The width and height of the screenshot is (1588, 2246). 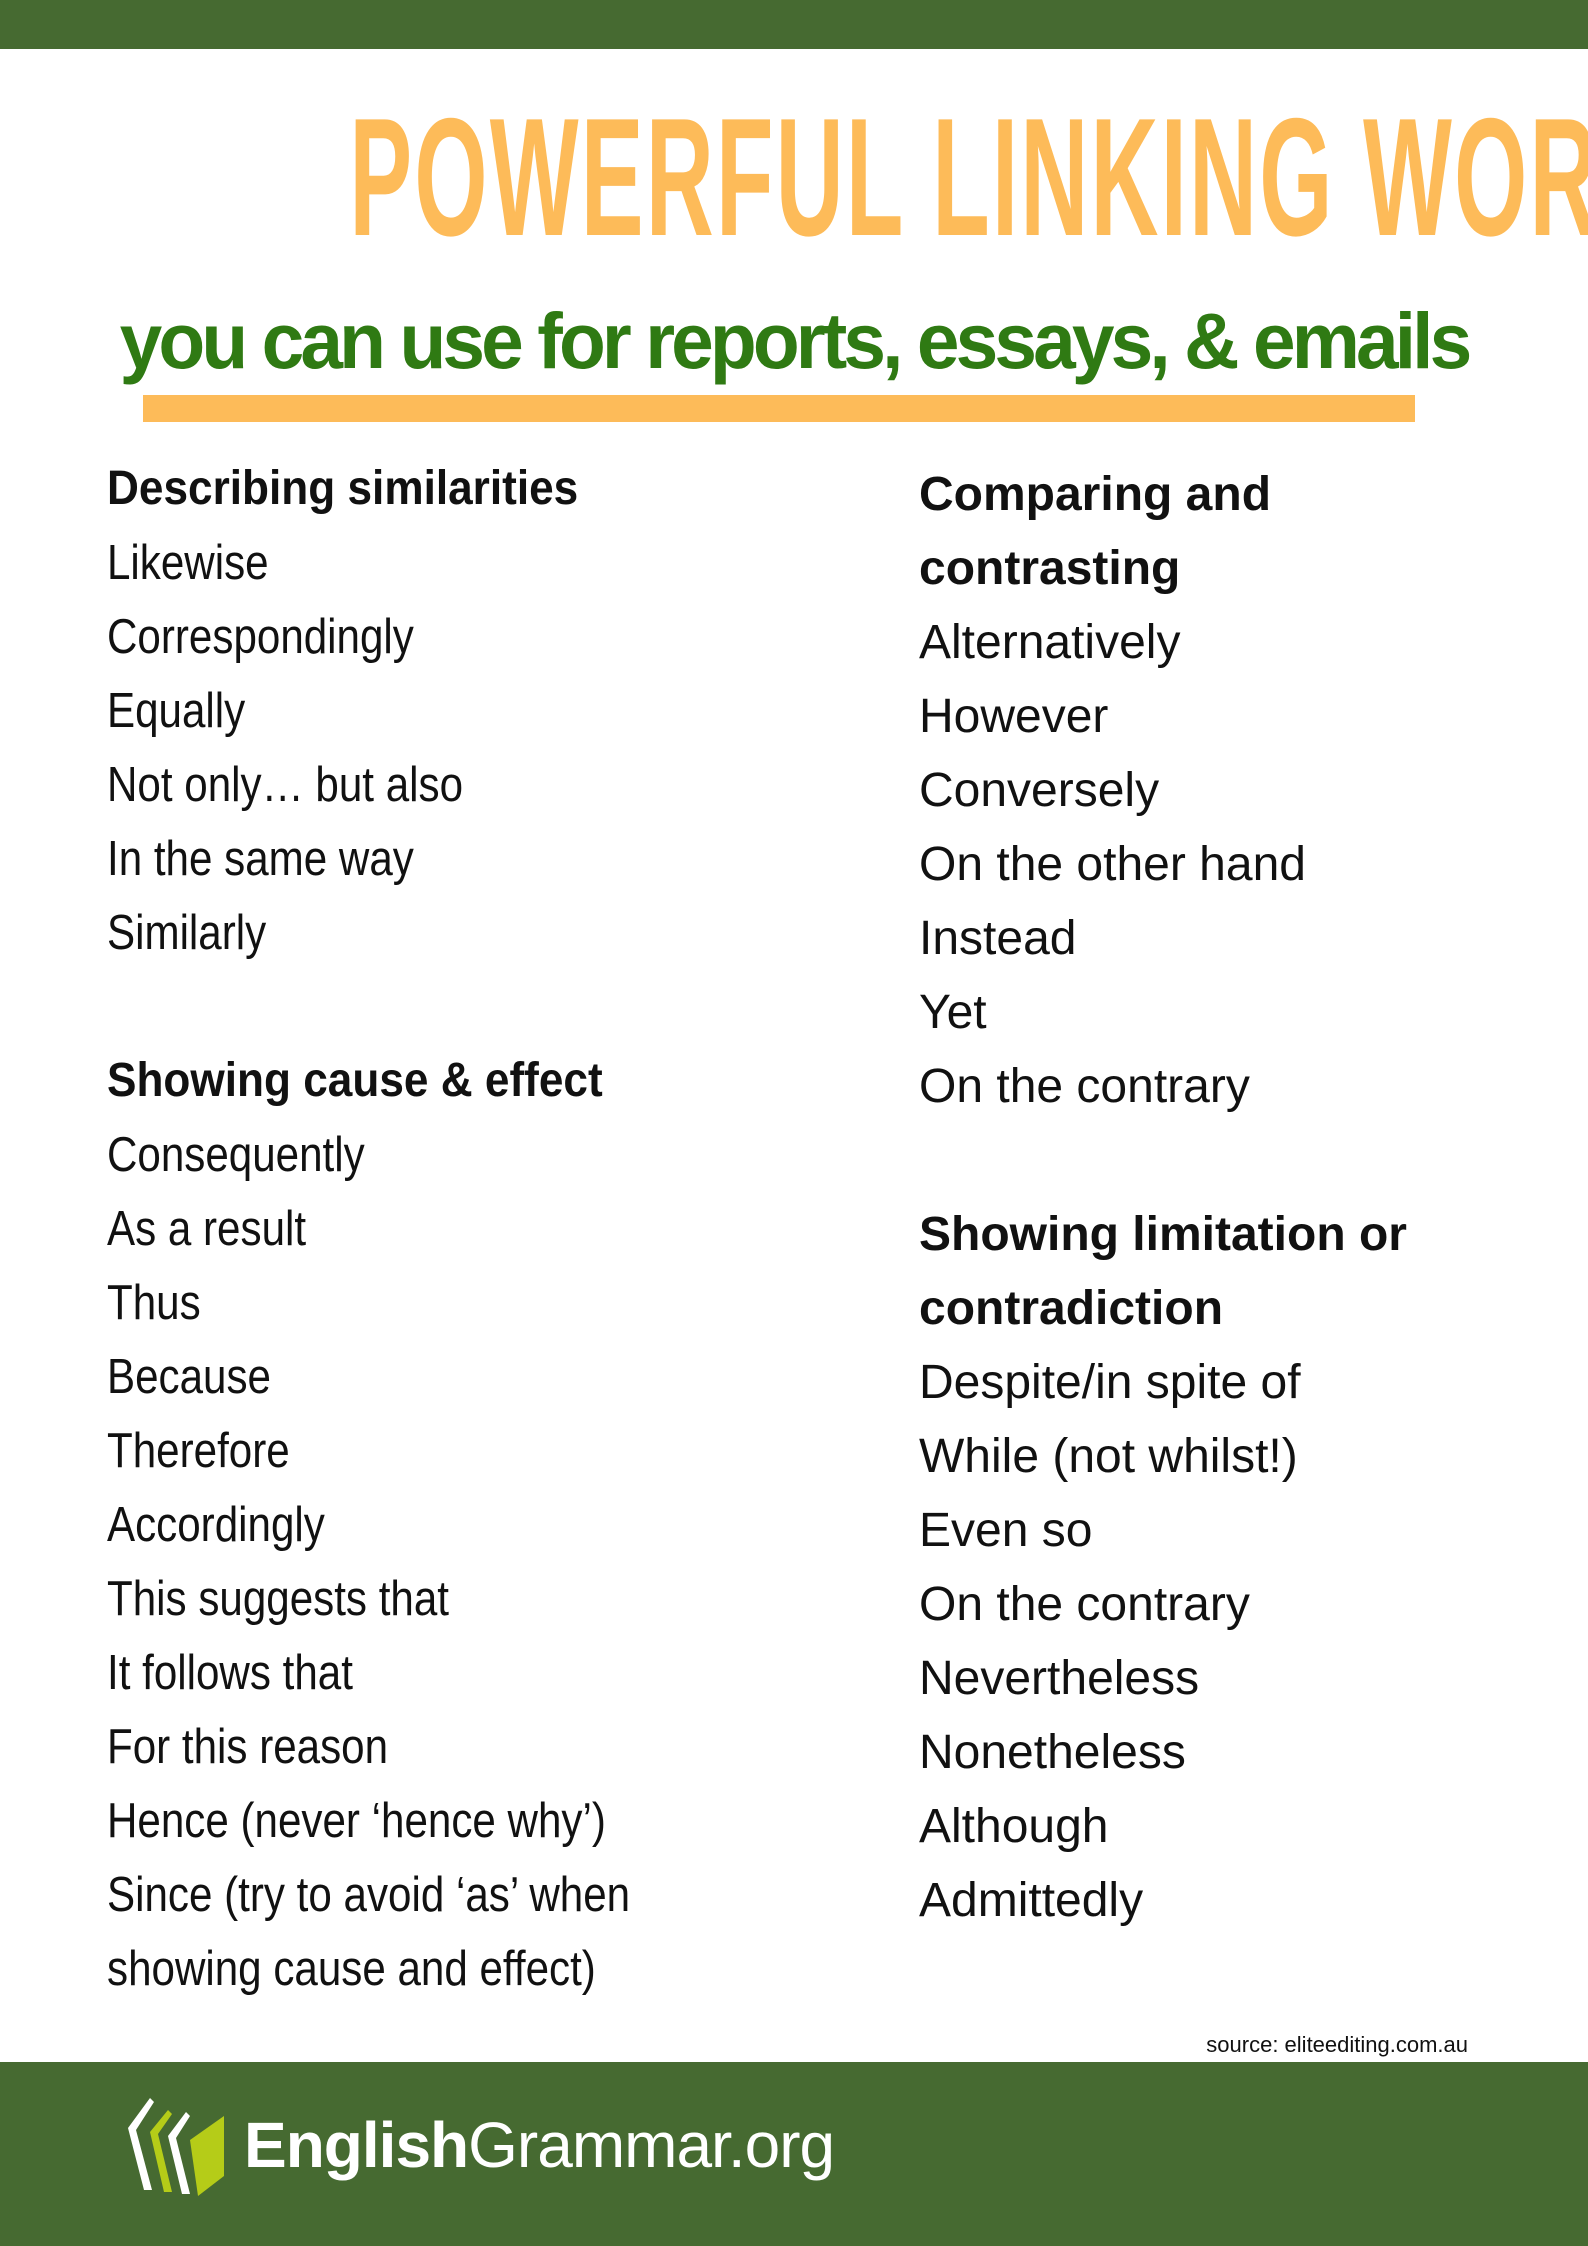 What do you see at coordinates (1014, 1826) in the screenshot?
I see `list-item: Although` at bounding box center [1014, 1826].